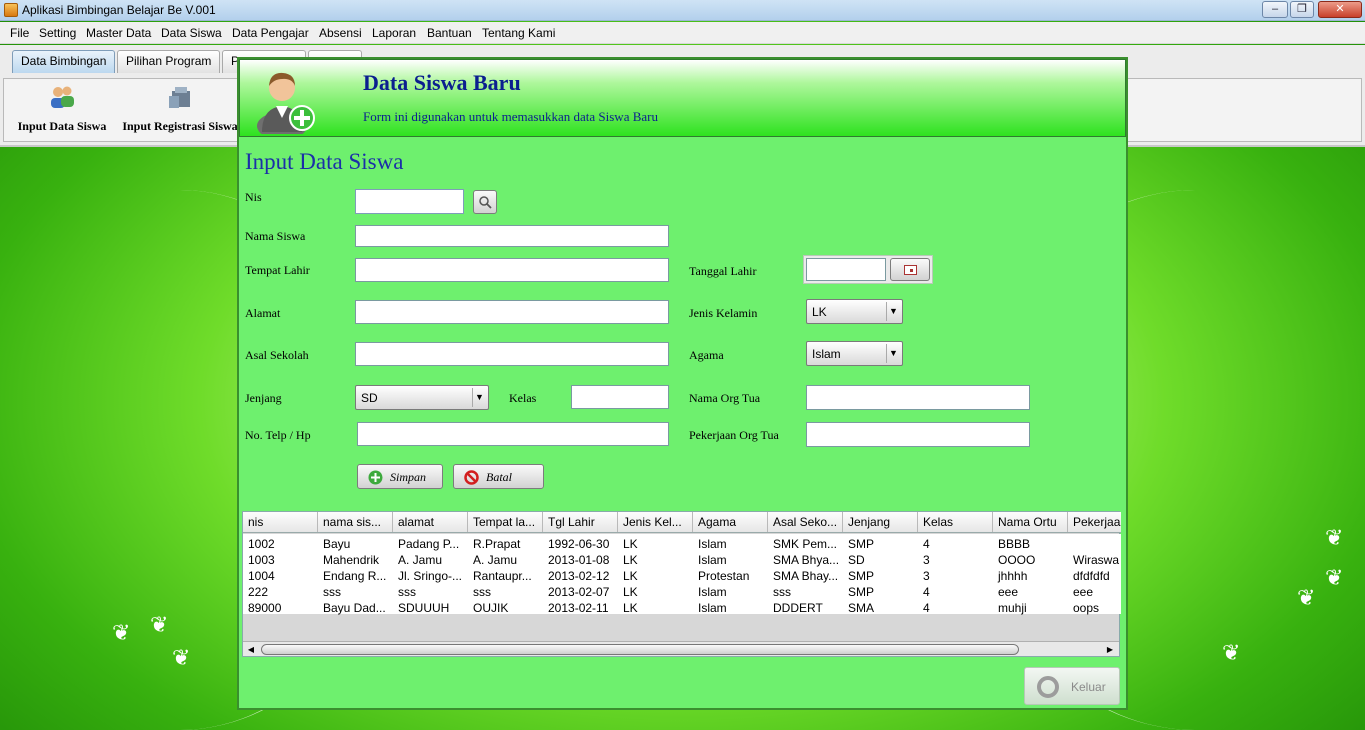 Image resolution: width=1365 pixels, height=730 pixels. Describe the element at coordinates (251, 649) in the screenshot. I see `scroll-left-icon: ◀` at that location.